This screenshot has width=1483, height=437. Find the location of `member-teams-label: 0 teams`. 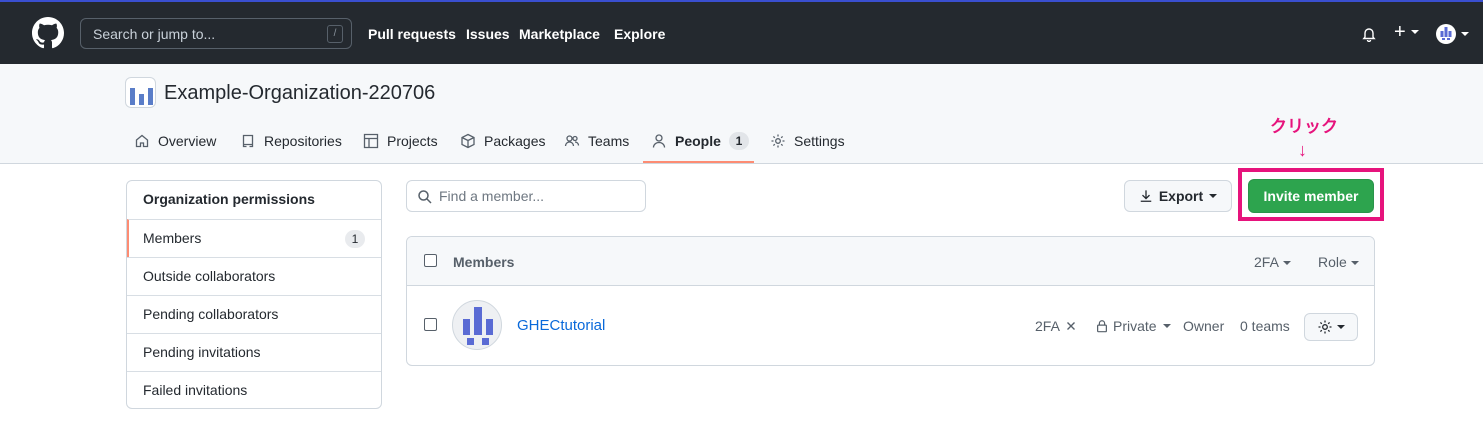

member-teams-label: 0 teams is located at coordinates (1265, 326).